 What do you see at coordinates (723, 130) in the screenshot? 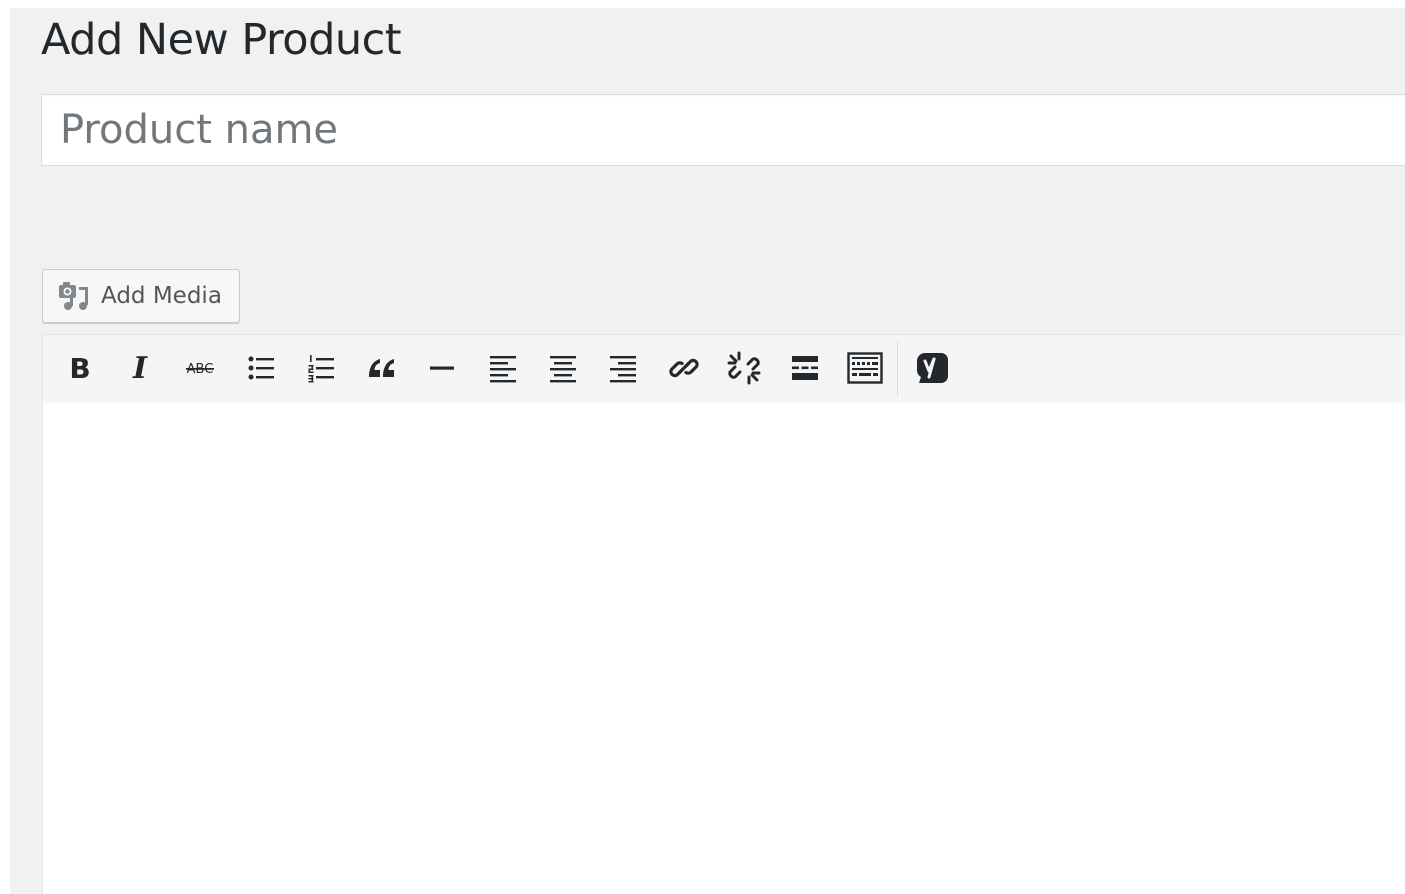
I see `product-name-input` at bounding box center [723, 130].